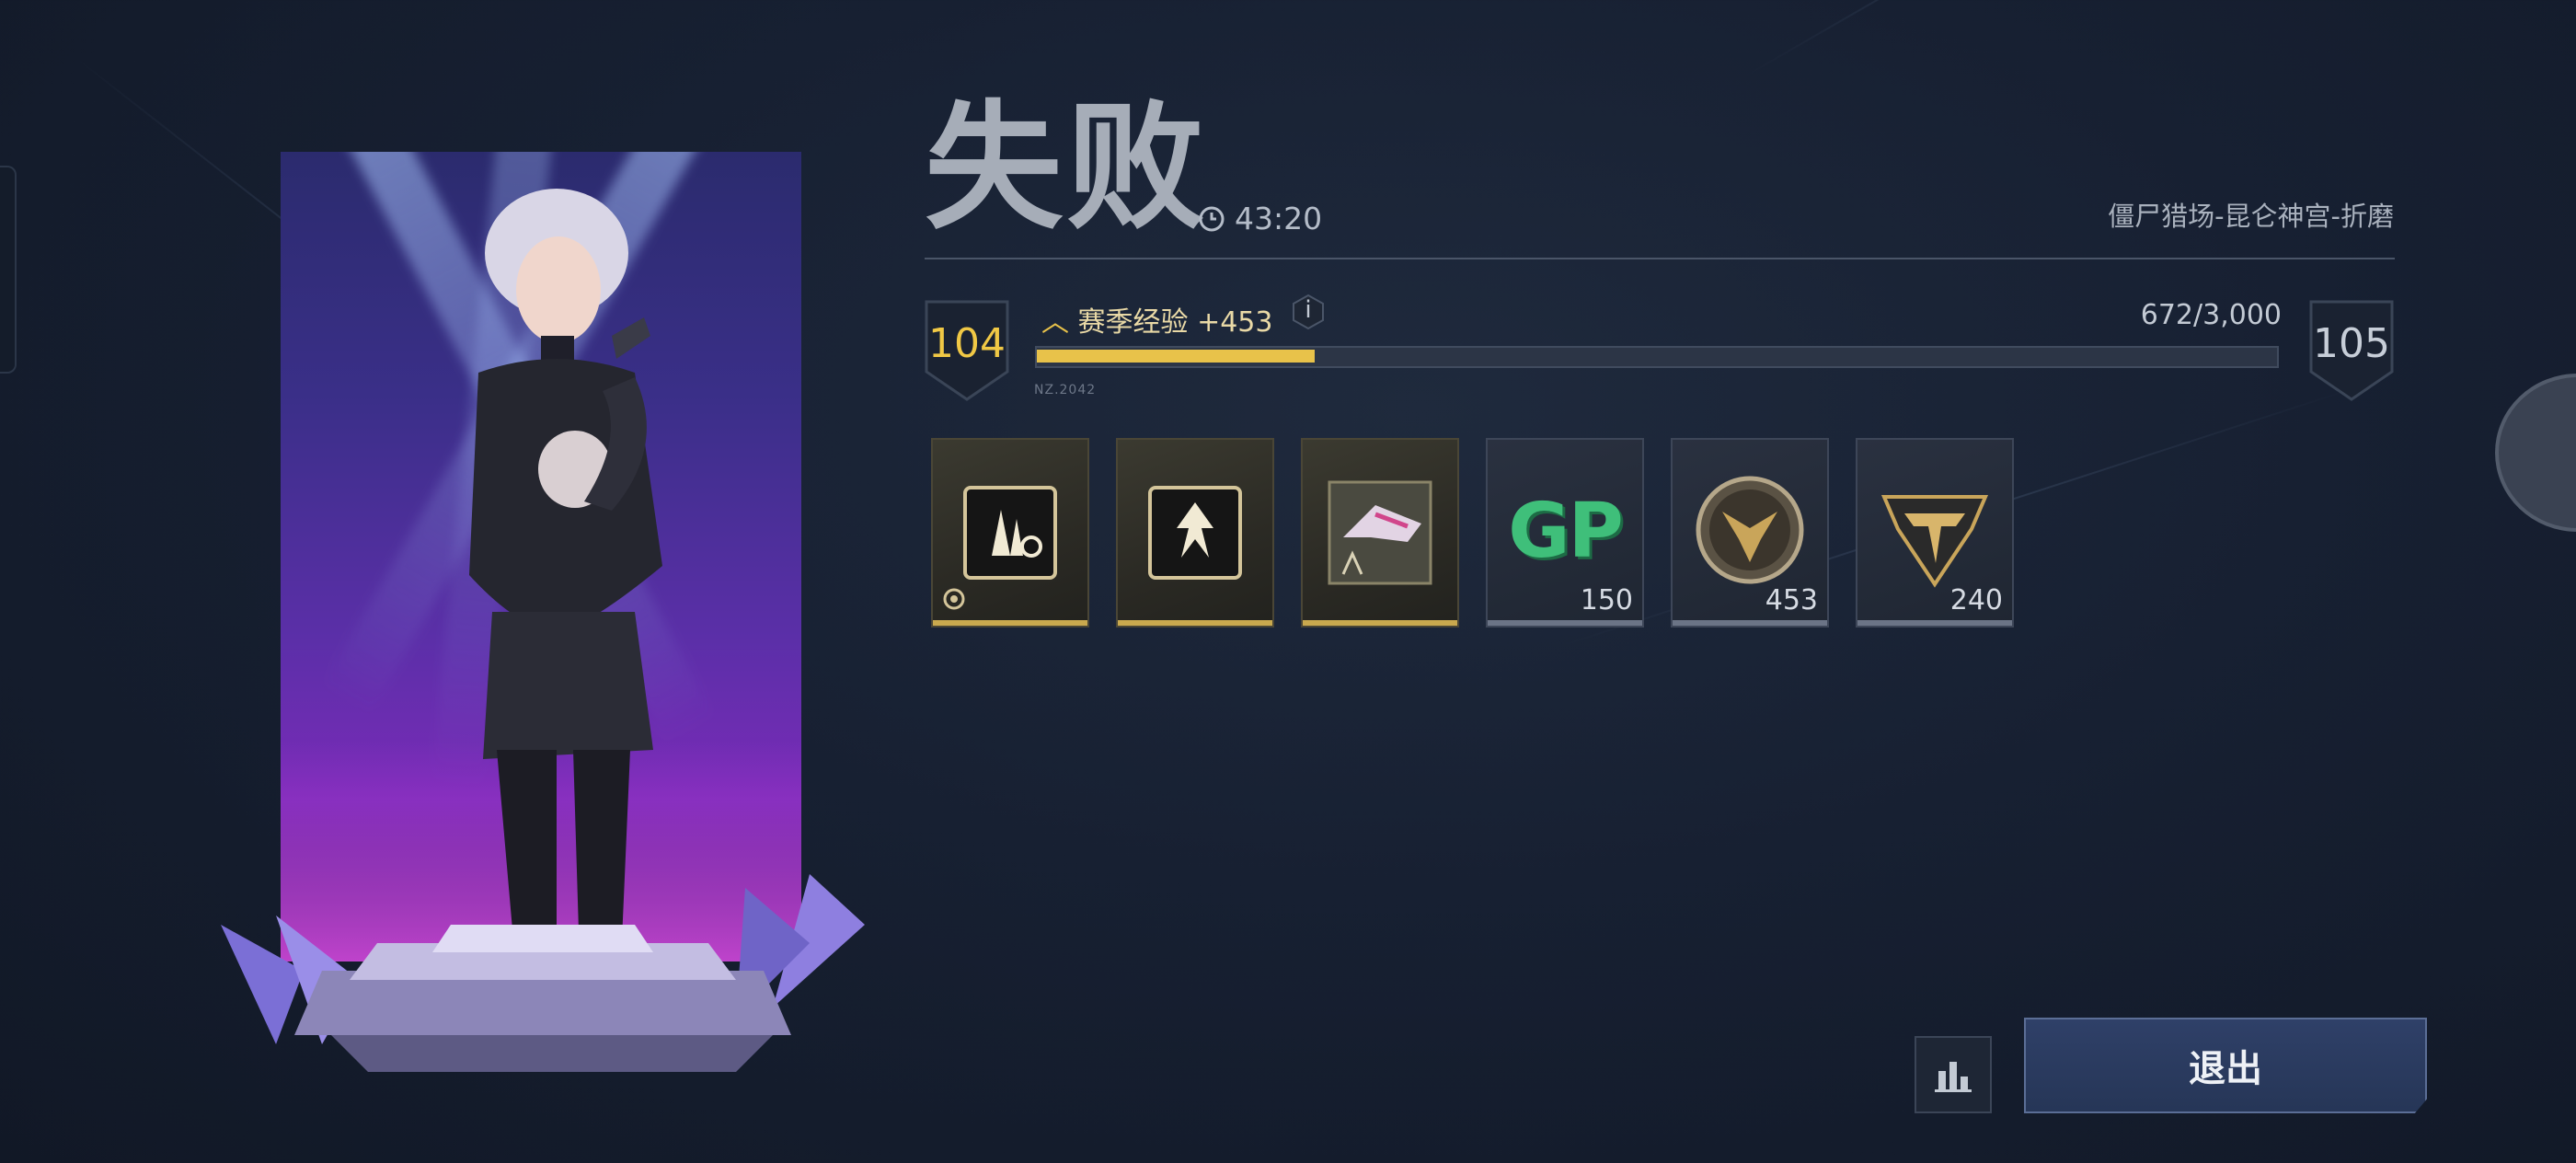  What do you see at coordinates (1976, 600) in the screenshot?
I see `reward-quantity: 240` at bounding box center [1976, 600].